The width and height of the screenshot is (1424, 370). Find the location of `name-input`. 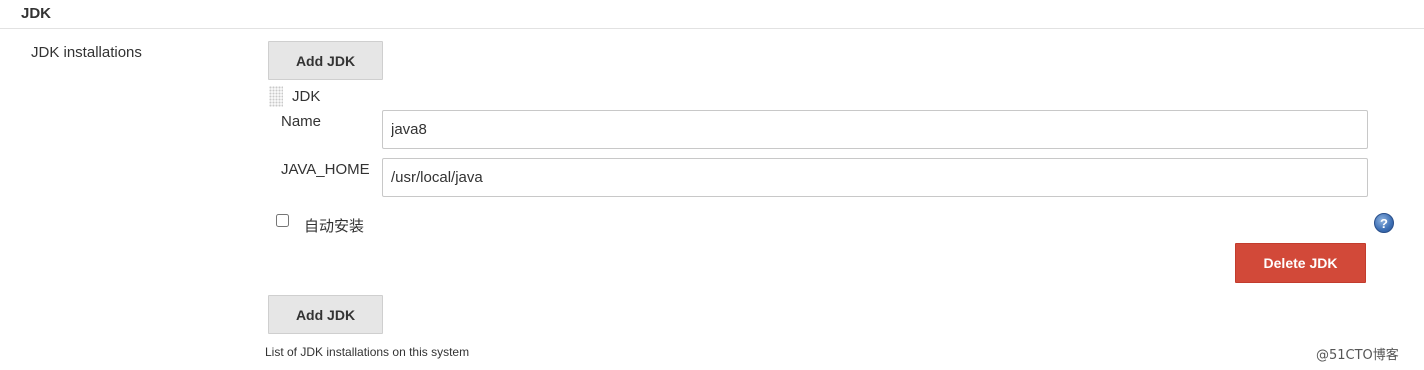

name-input is located at coordinates (875, 129).